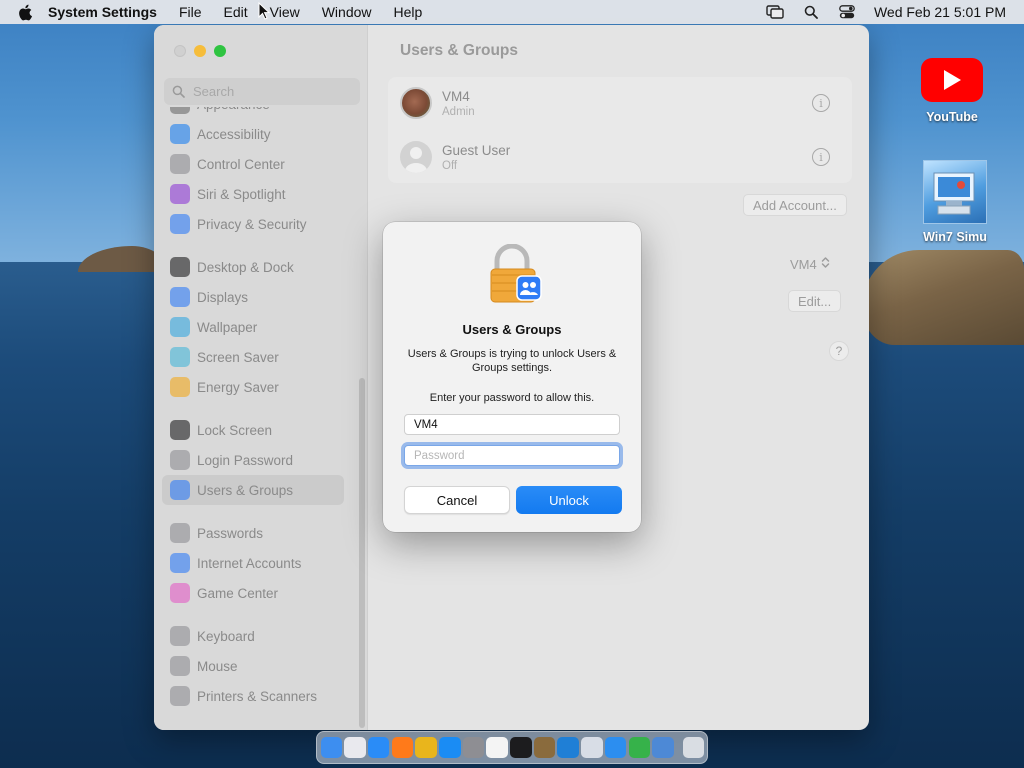  What do you see at coordinates (456, 96) in the screenshot?
I see `user-name: VM4` at bounding box center [456, 96].